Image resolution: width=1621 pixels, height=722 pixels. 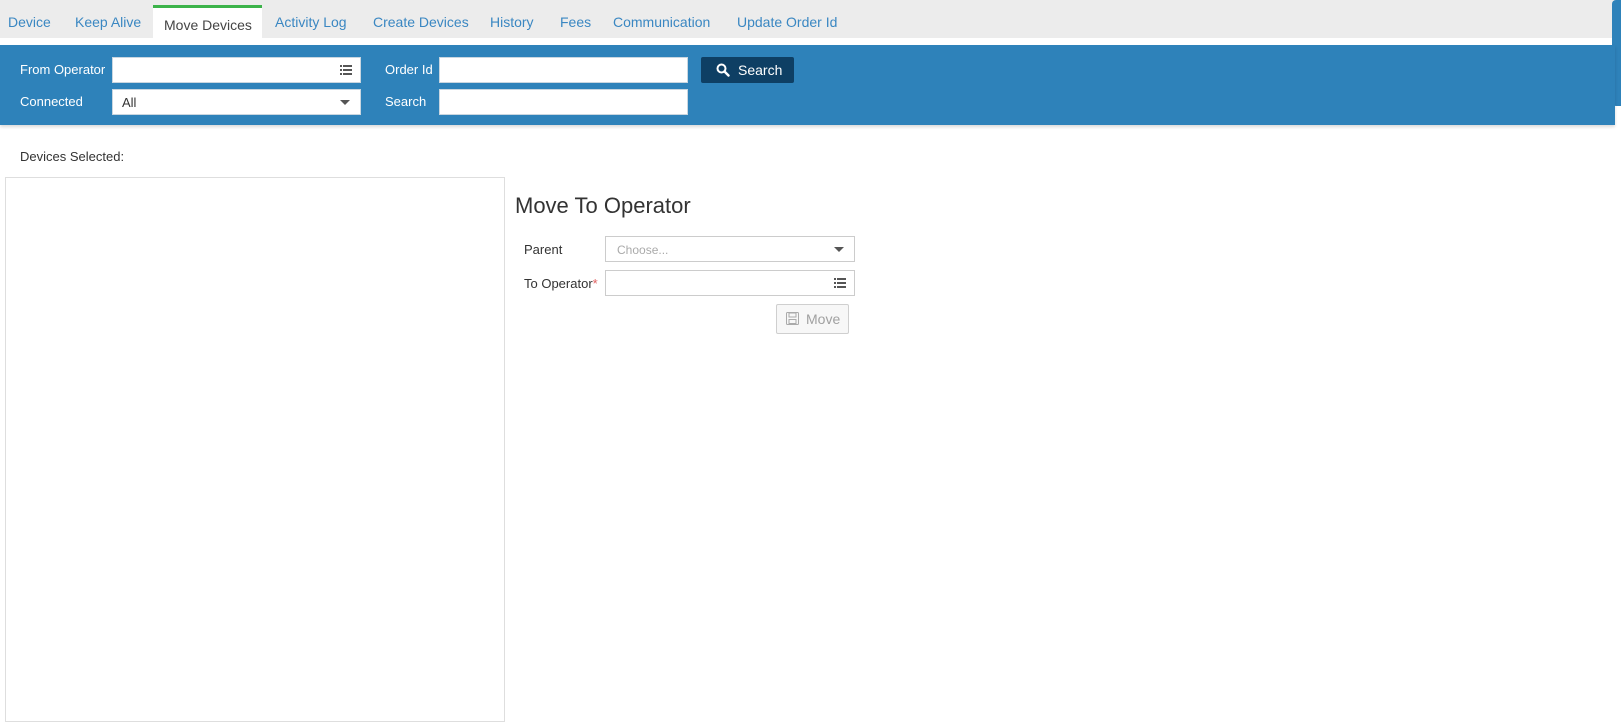 What do you see at coordinates (129, 102) in the screenshot?
I see `connected-value: All` at bounding box center [129, 102].